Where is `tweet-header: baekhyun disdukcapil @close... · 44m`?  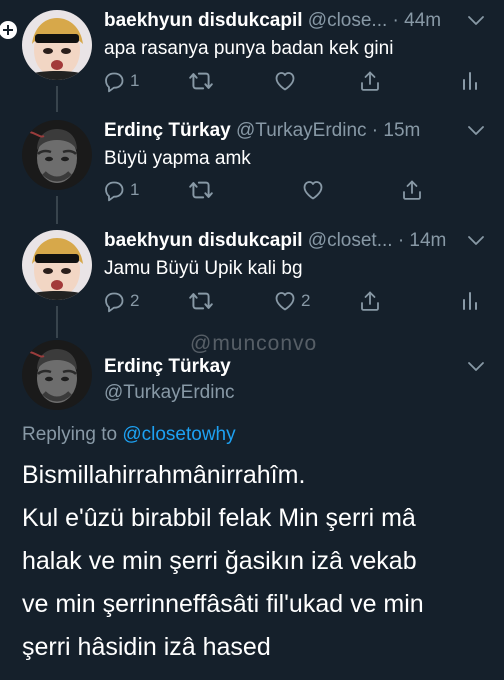 tweet-header: baekhyun disdukcapil @close... · 44m is located at coordinates (272, 22).